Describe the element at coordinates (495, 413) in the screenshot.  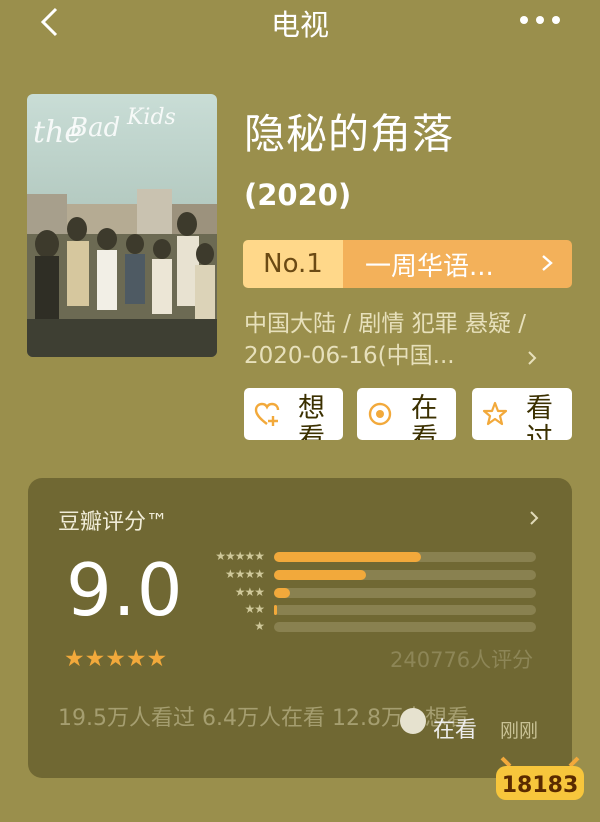
I see `star-outline-icon` at that location.